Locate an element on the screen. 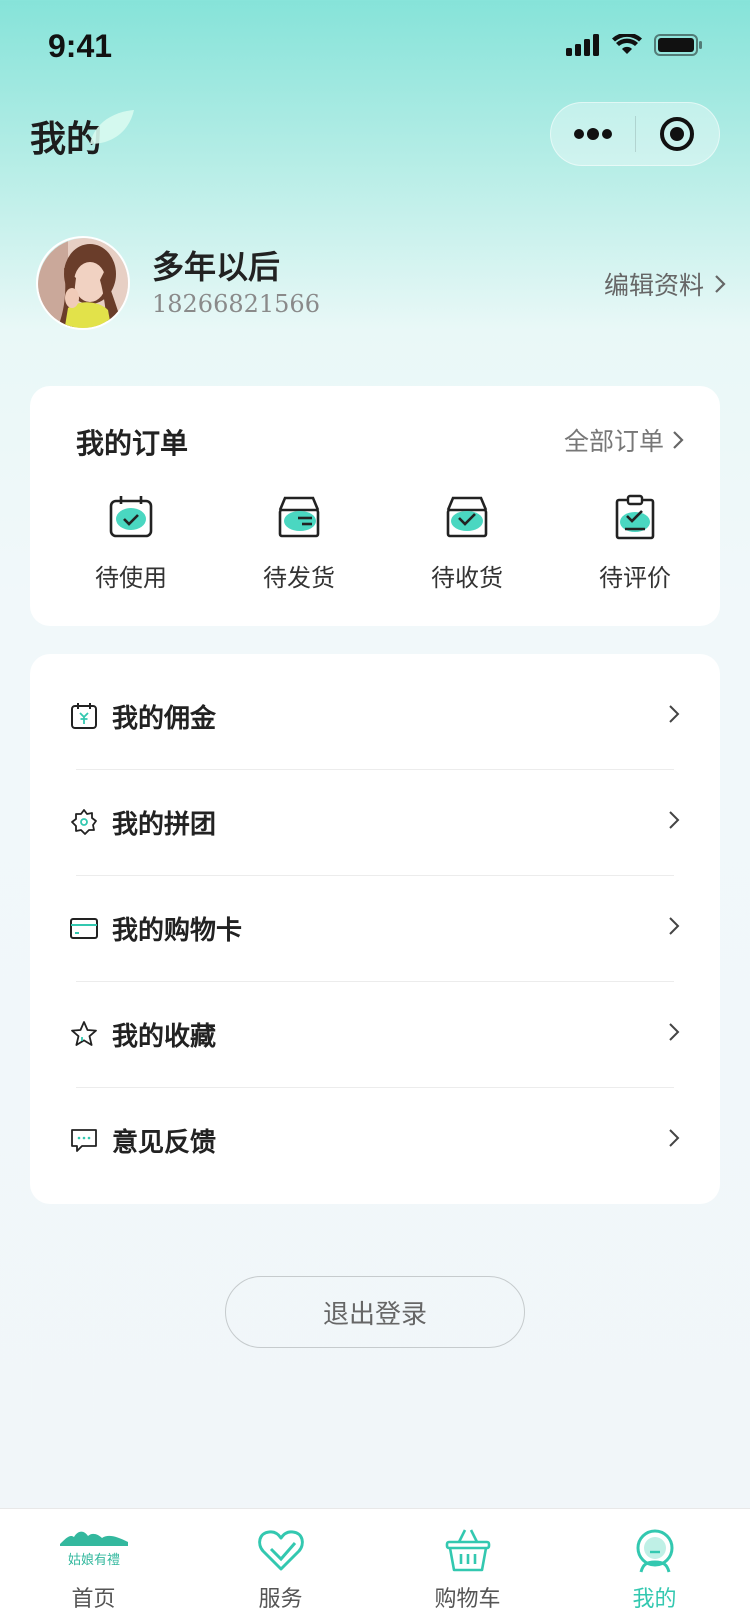 This screenshot has width=750, height=1624. tab-label: 服务 is located at coordinates (280, 1599).